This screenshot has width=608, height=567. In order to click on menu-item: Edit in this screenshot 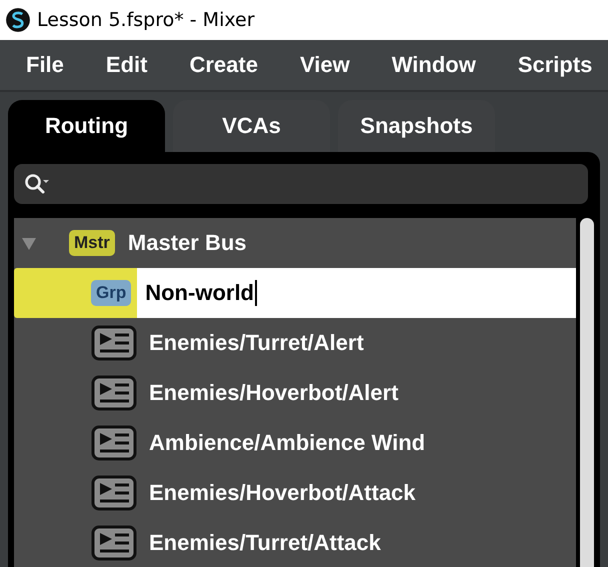, I will do `click(127, 65)`.